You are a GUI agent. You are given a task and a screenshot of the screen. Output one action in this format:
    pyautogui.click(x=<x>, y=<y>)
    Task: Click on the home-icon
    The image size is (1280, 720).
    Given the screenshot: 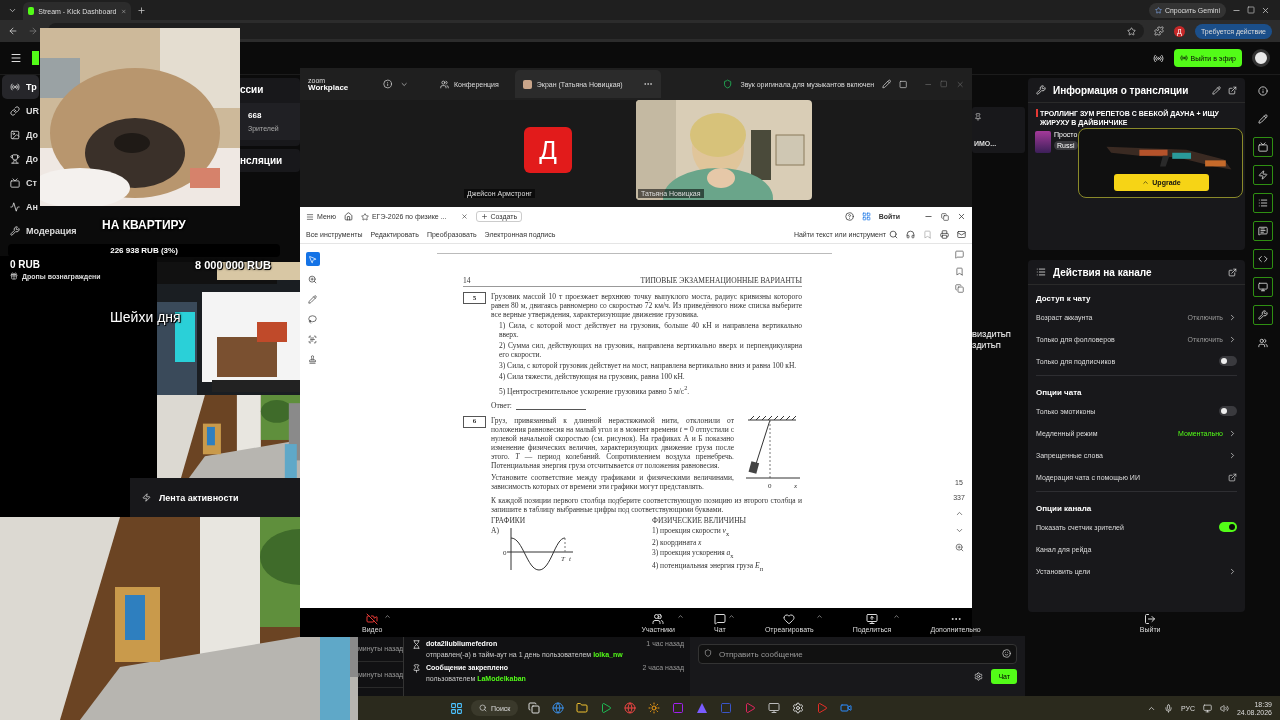 What is the action you would take?
    pyautogui.click(x=348, y=216)
    